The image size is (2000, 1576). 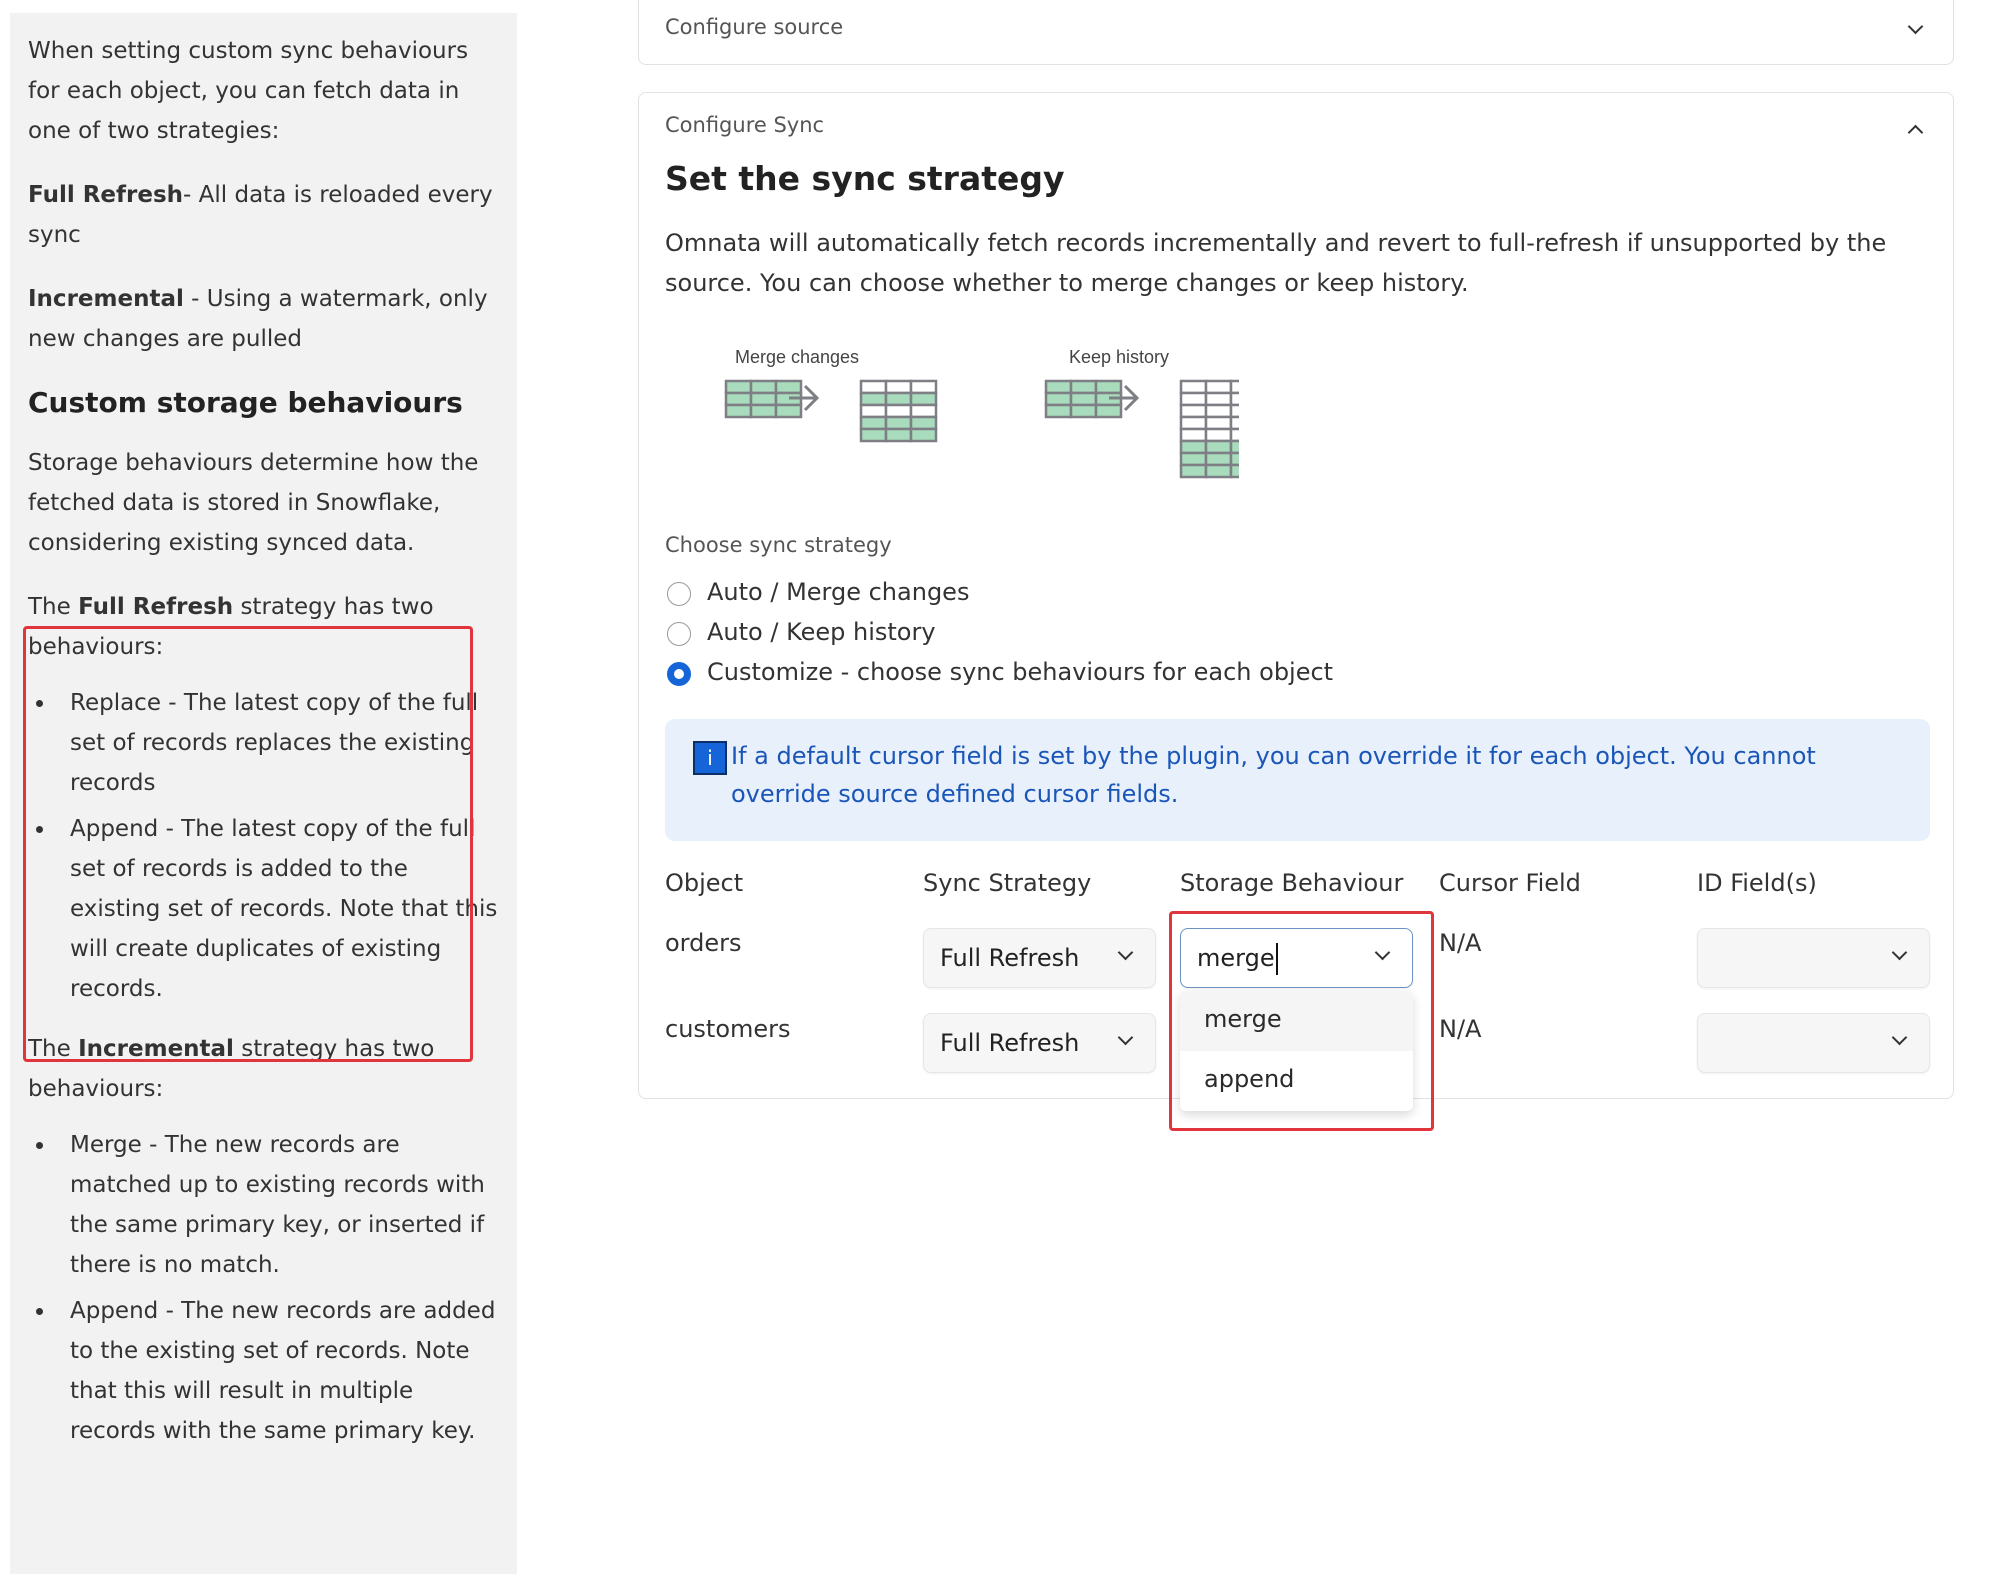 What do you see at coordinates (1757, 883) in the screenshot?
I see `col-header-id-fields: ID Field(s)` at bounding box center [1757, 883].